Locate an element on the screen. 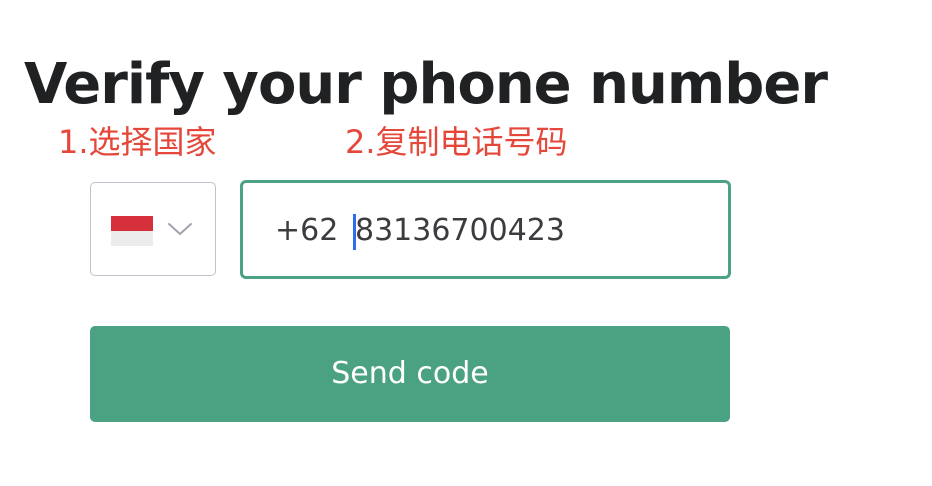 The width and height of the screenshot is (932, 486). annotation-copy-phone: 2.复制电话号码 is located at coordinates (456, 142).